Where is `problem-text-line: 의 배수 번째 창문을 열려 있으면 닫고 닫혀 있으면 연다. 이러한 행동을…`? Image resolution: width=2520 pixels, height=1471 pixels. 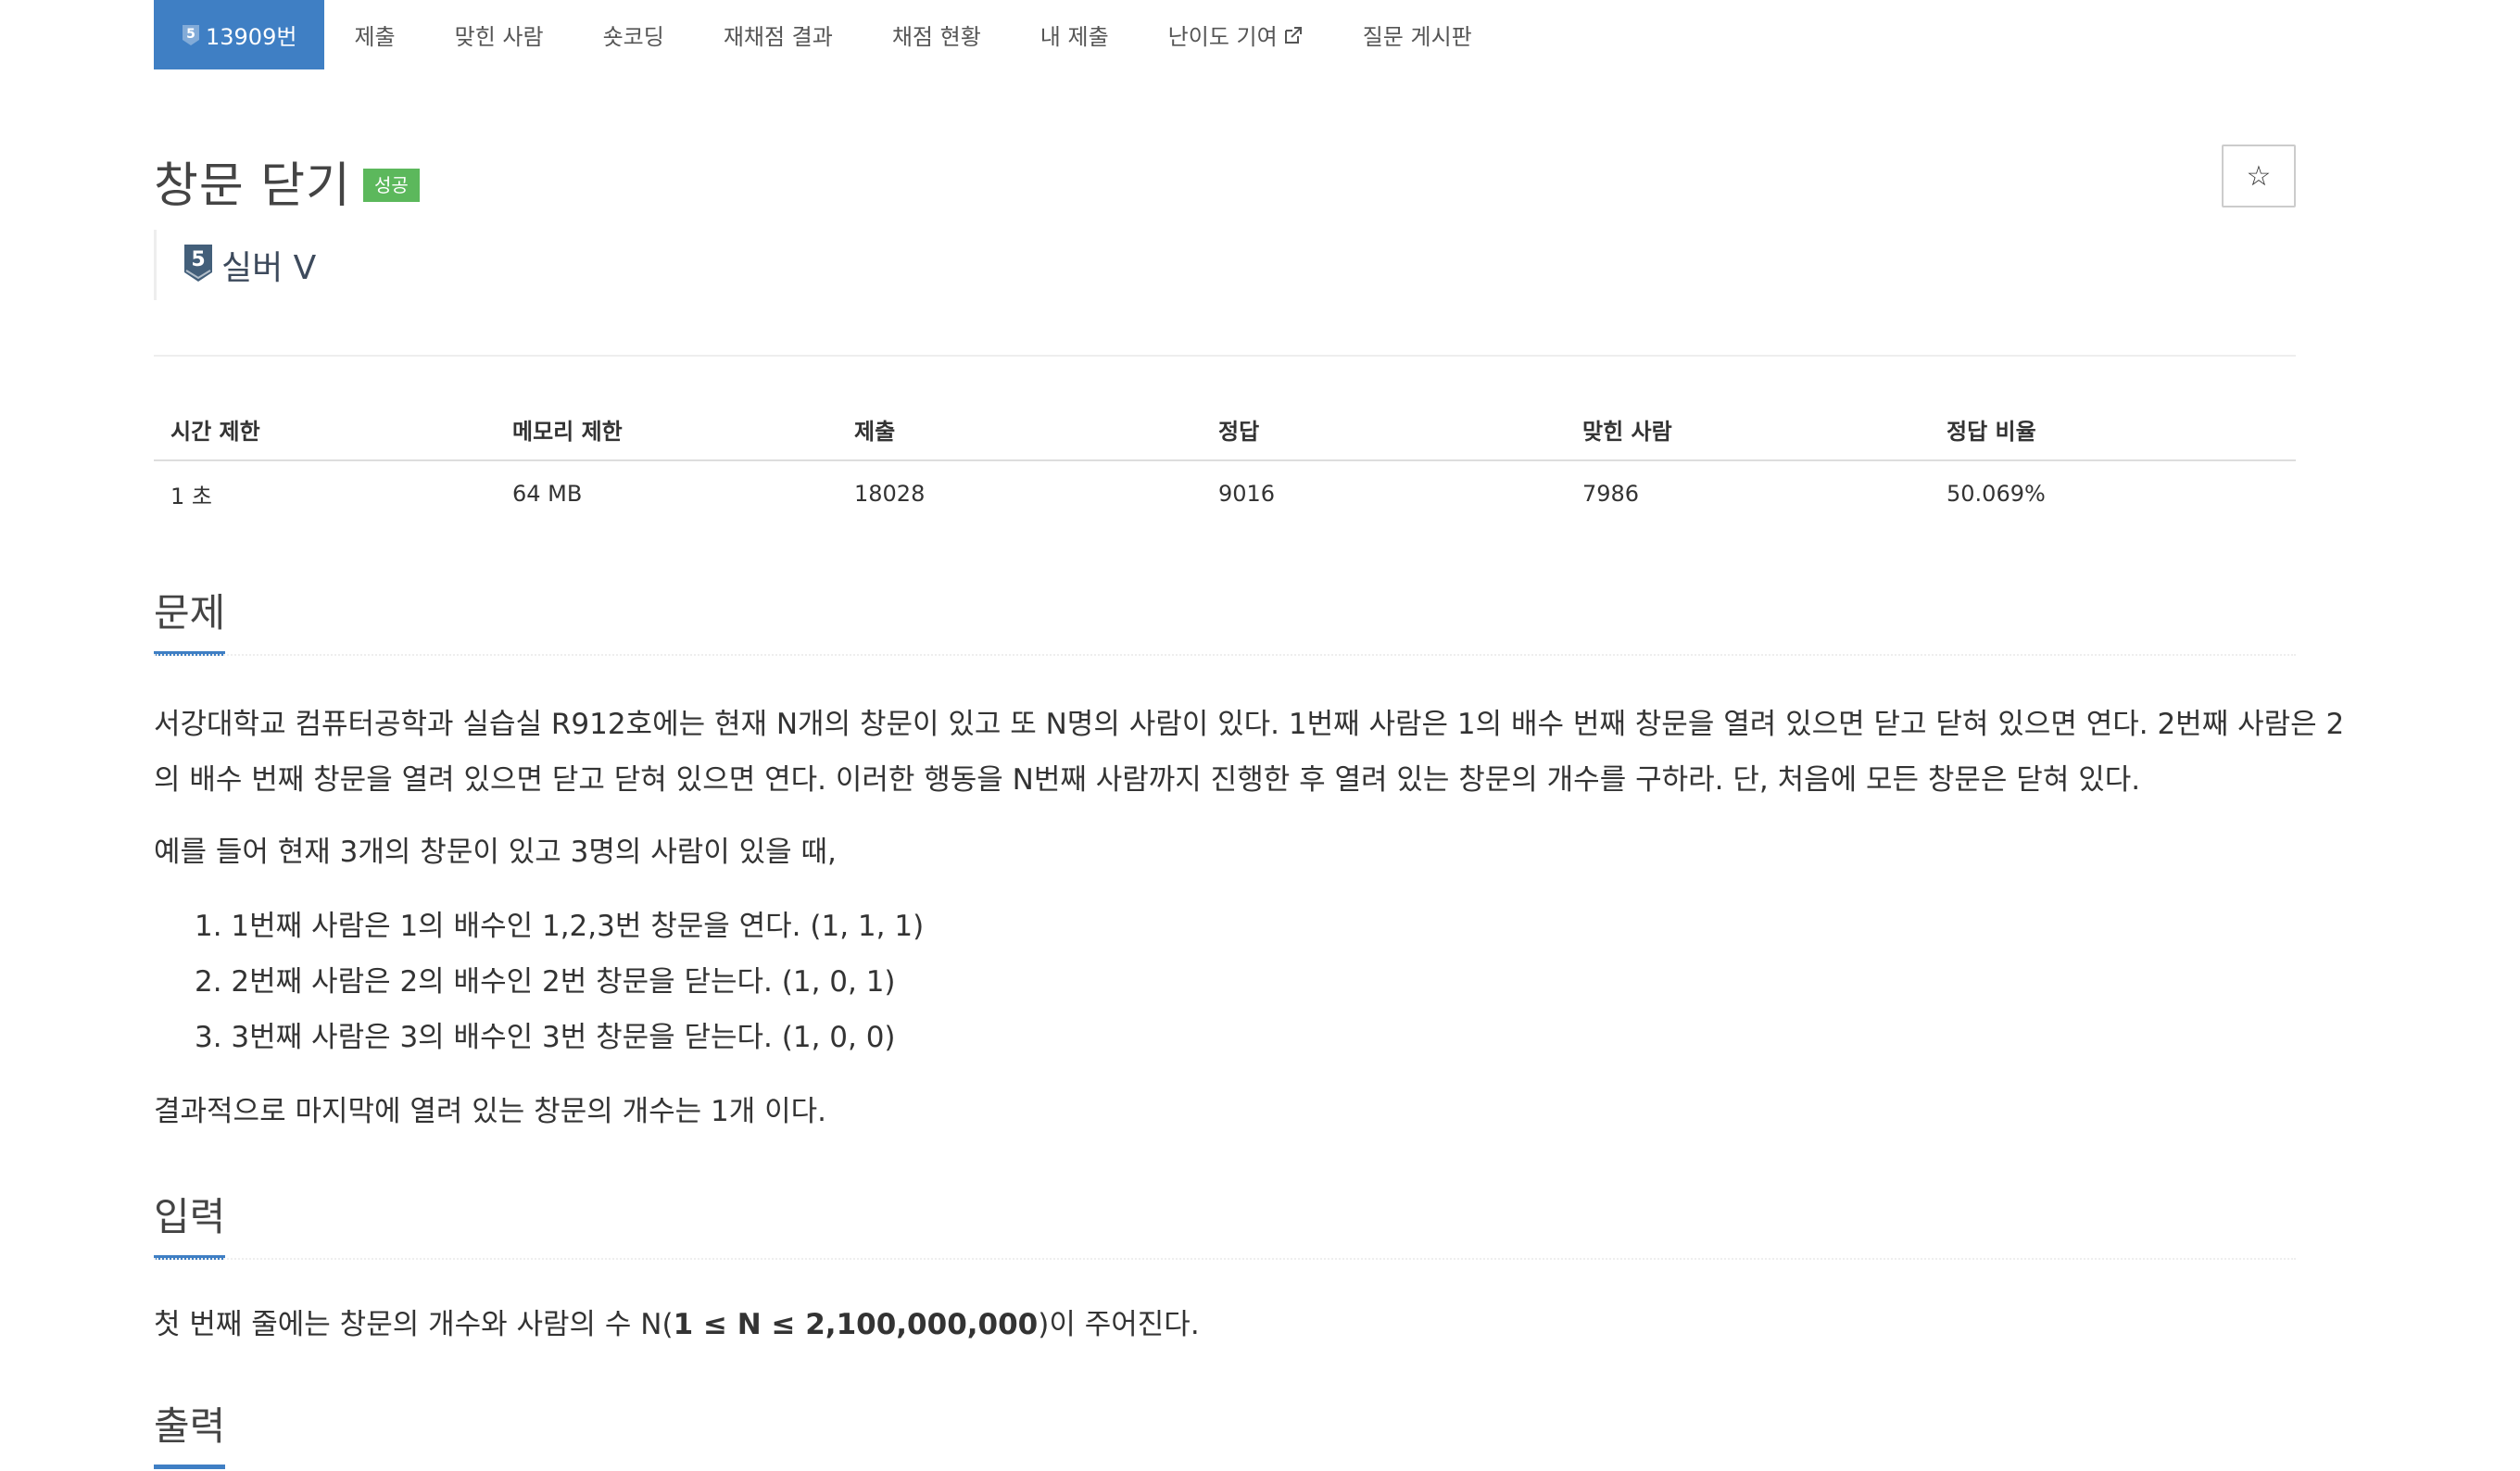
problem-text-line: 의 배수 번째 창문을 열려 있으면 닫고 닫혀 있으면 연다. 이러한 행동을… is located at coordinates (1147, 780).